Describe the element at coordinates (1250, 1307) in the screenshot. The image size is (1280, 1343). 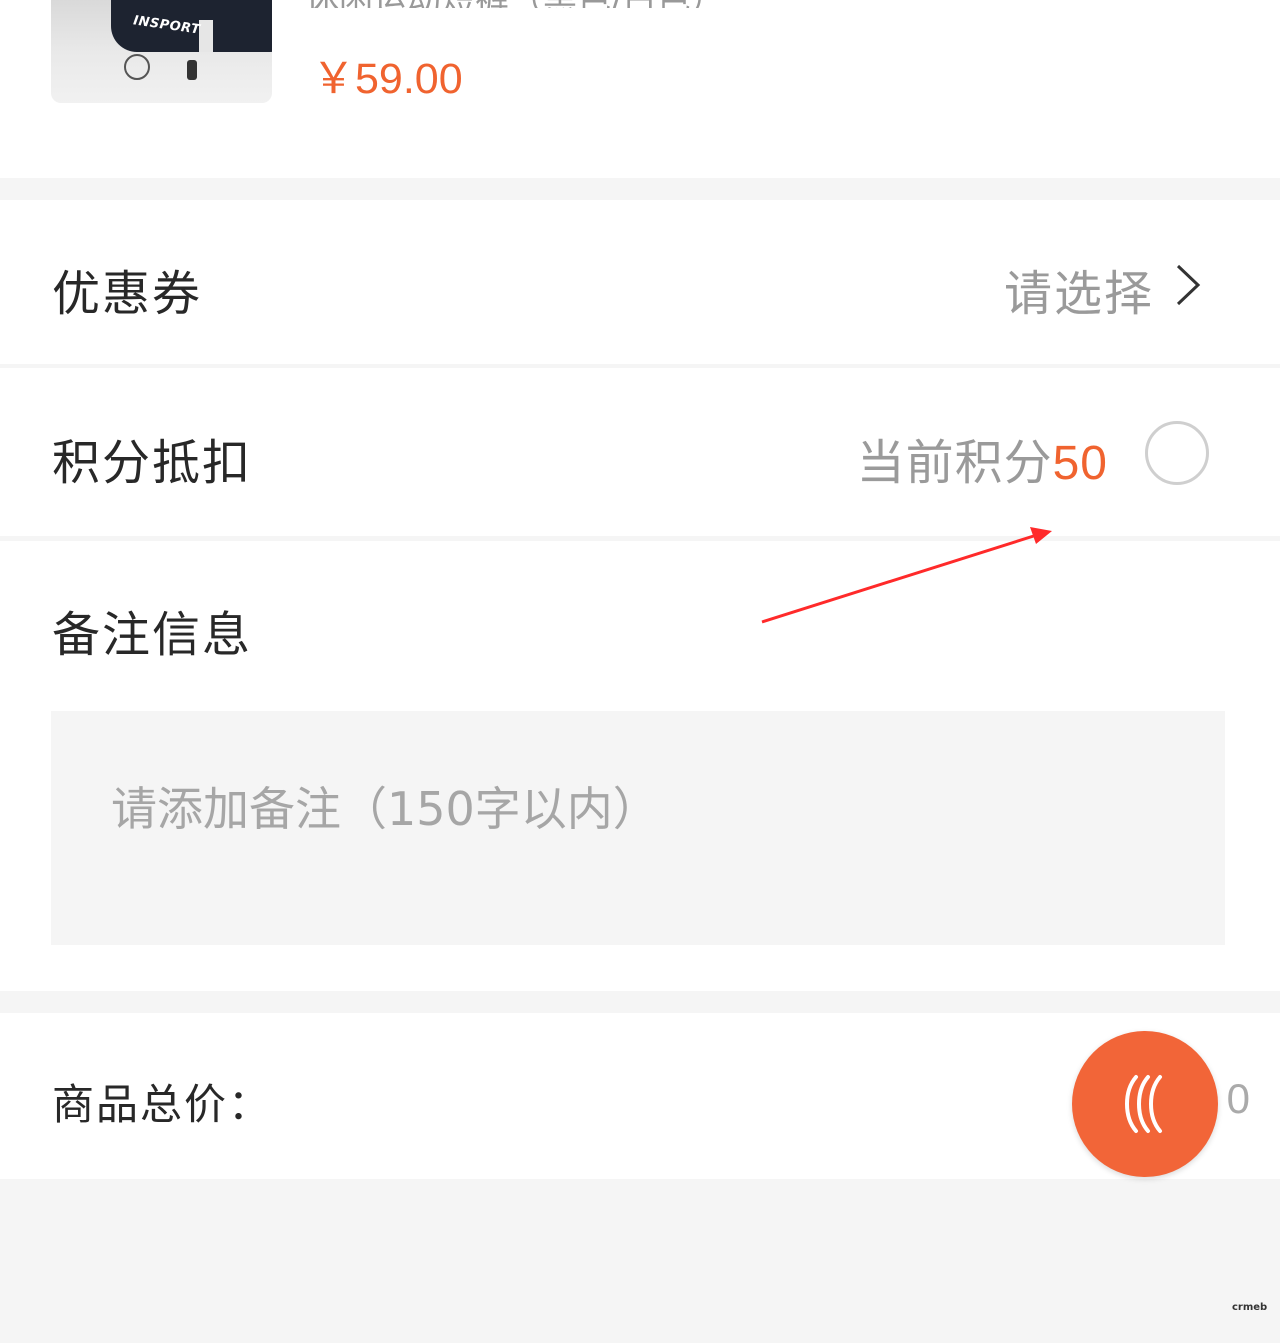
I see `watermark-logo: crmeb` at that location.